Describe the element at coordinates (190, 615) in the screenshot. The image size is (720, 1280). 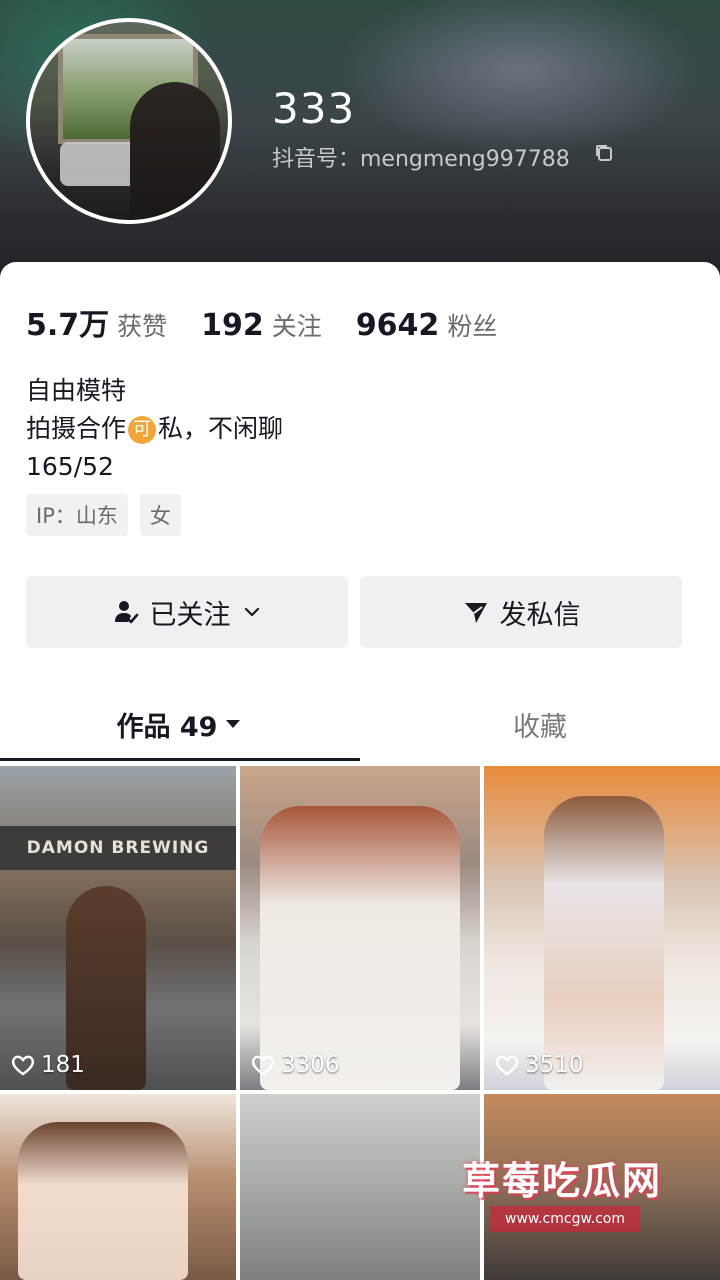
I see `followed-button-label: 已关注` at that location.